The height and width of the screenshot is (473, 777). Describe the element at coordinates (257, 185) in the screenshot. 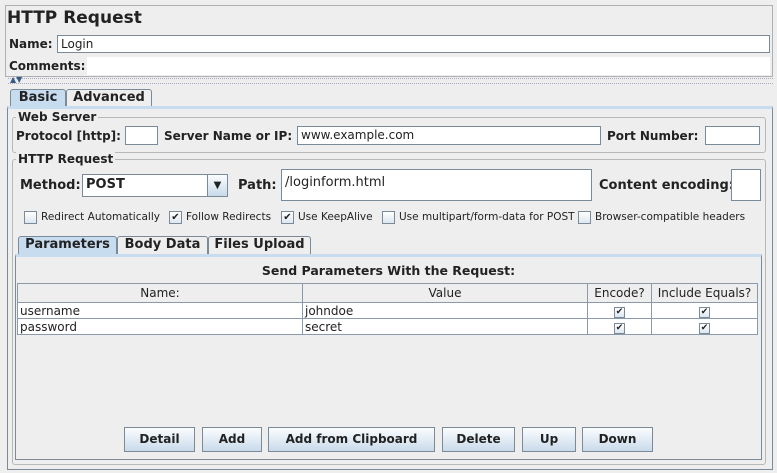

I see `path-label: Path:` at that location.